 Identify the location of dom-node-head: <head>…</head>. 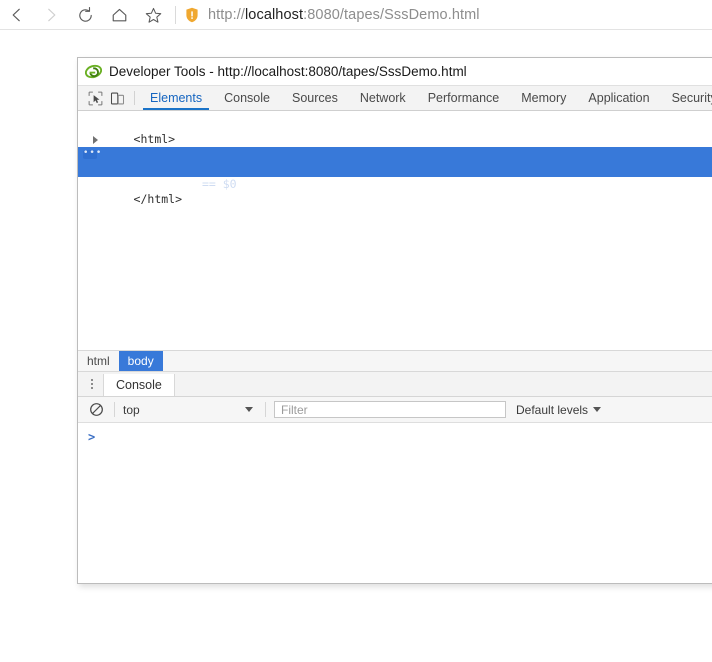
(395, 154).